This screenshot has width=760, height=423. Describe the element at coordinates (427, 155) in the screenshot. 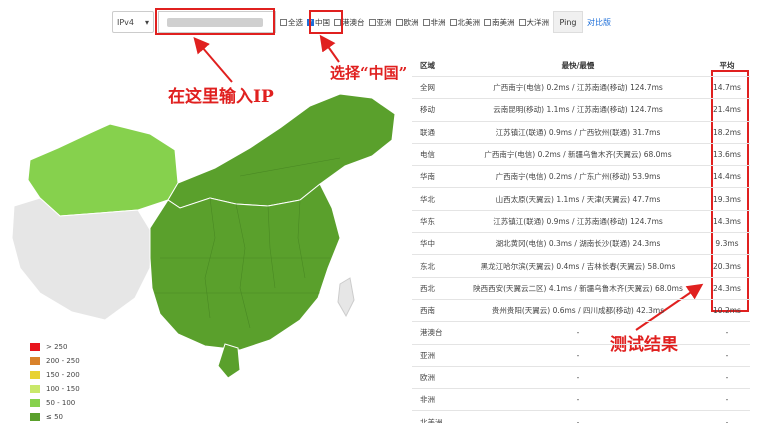

I see `cell-region: 电信` at that location.